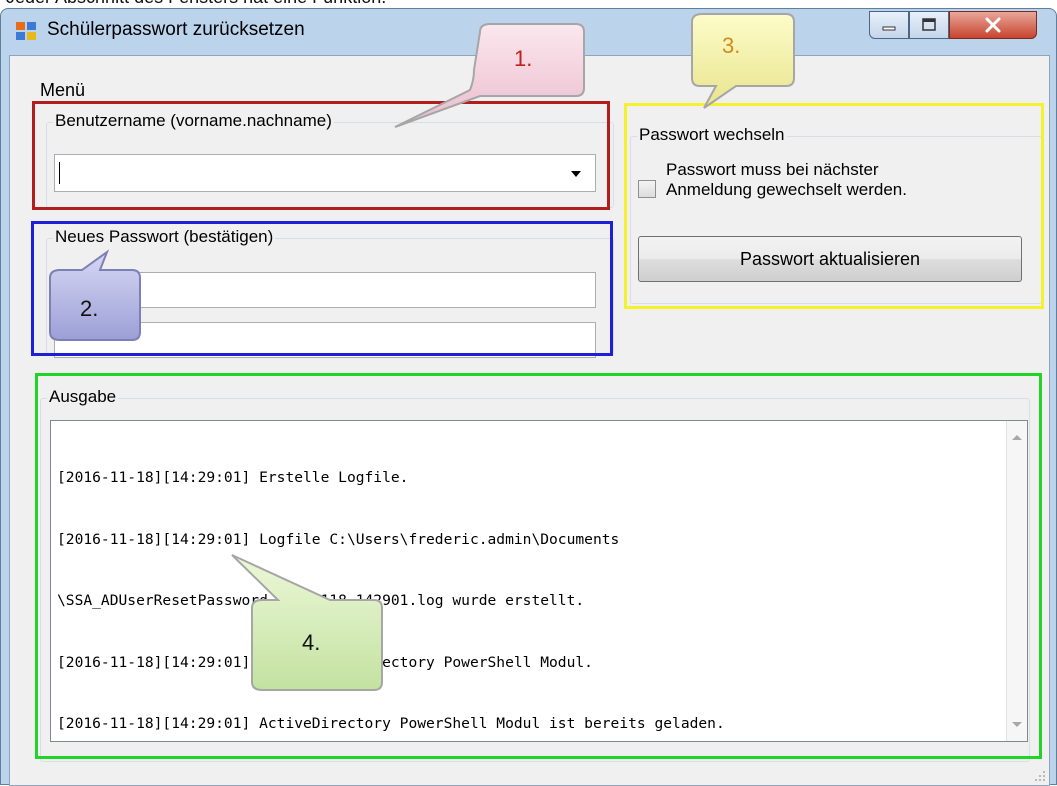 The image size is (1057, 786). Describe the element at coordinates (89, 308) in the screenshot. I see `callout-number-2: 2.` at that location.